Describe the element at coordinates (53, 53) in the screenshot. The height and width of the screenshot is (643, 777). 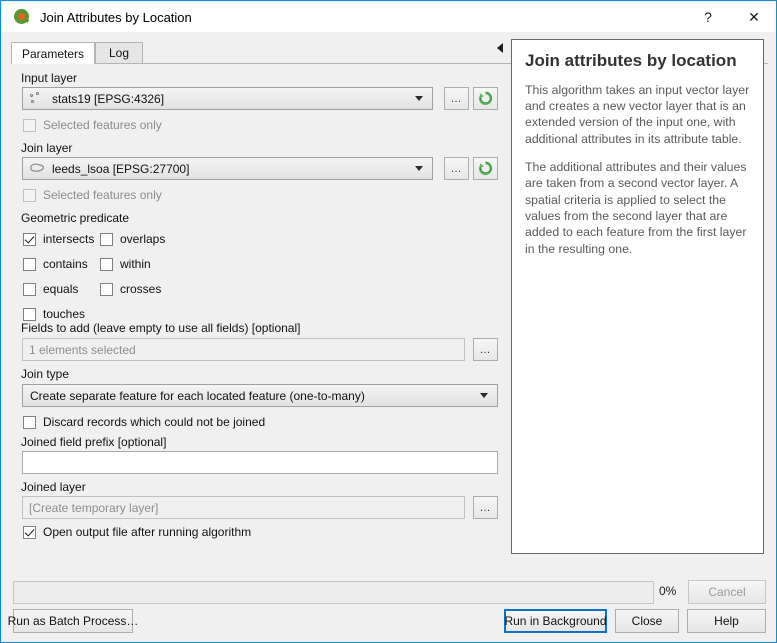
I see `tab-parameters: Parameters` at that location.